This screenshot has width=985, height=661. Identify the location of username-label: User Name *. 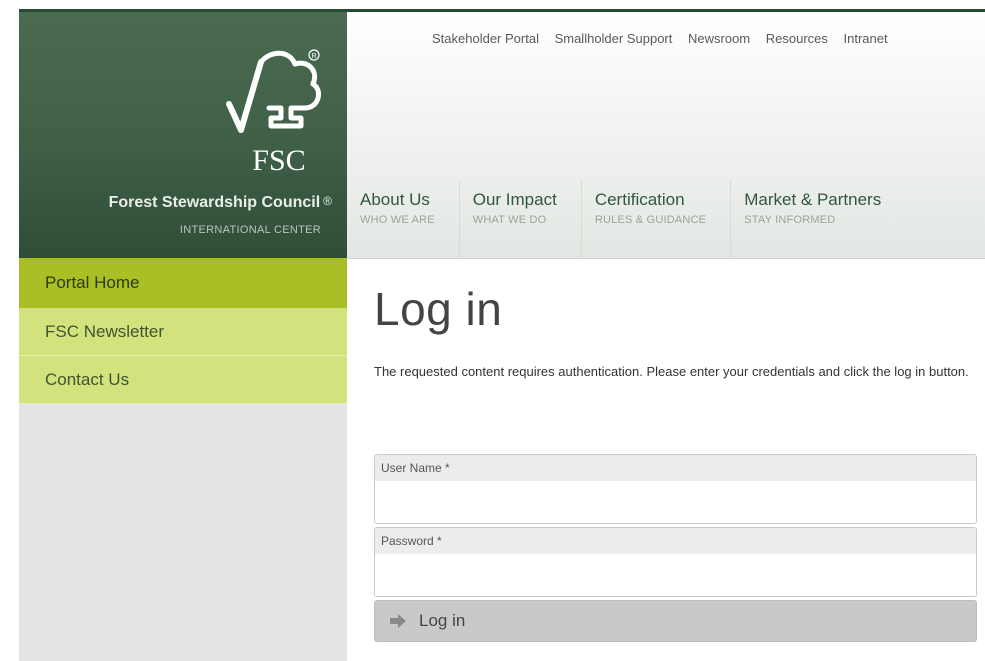
(675, 468).